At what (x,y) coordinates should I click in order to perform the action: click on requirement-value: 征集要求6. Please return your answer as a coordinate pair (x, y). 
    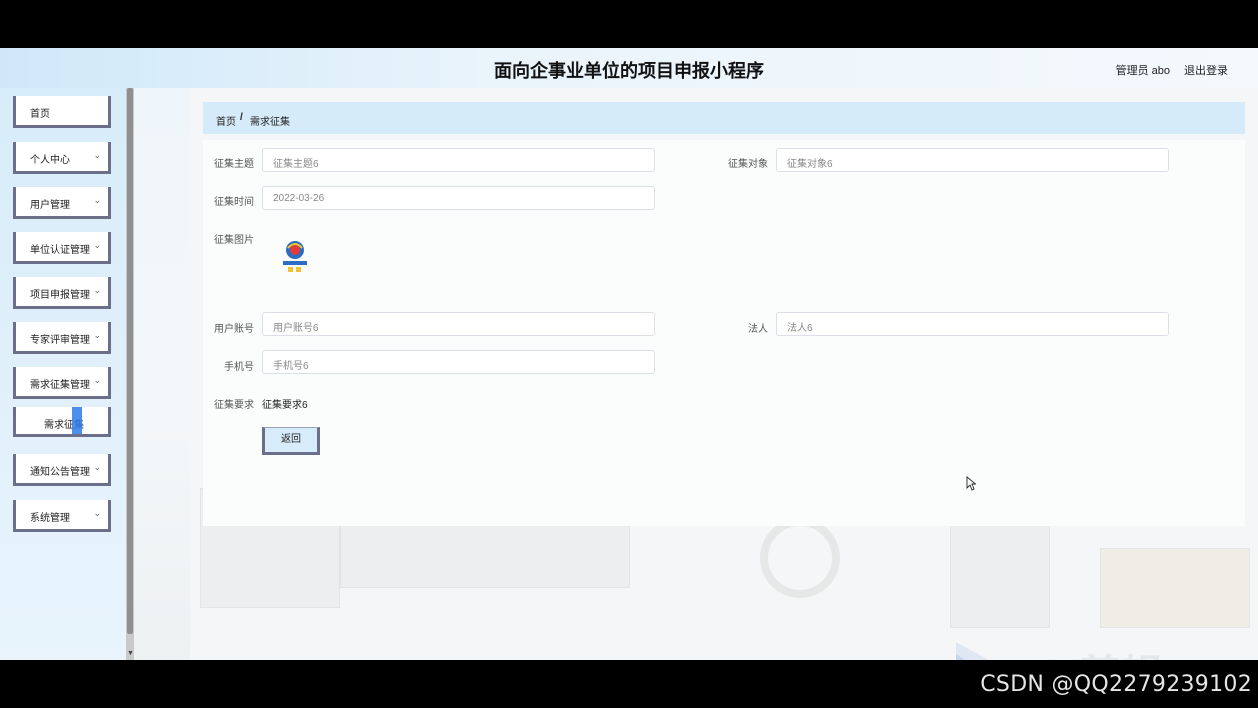
    Looking at the image, I should click on (285, 405).